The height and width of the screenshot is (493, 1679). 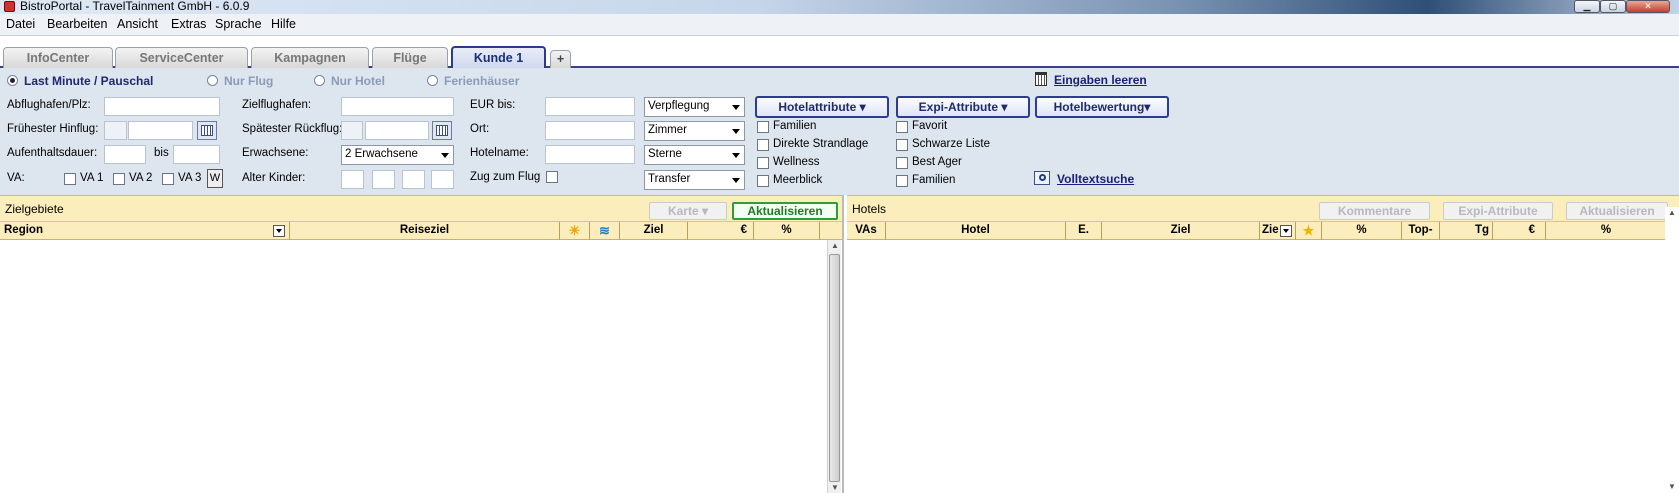 I want to click on radio-ferienhaeuser, so click(x=432, y=80).